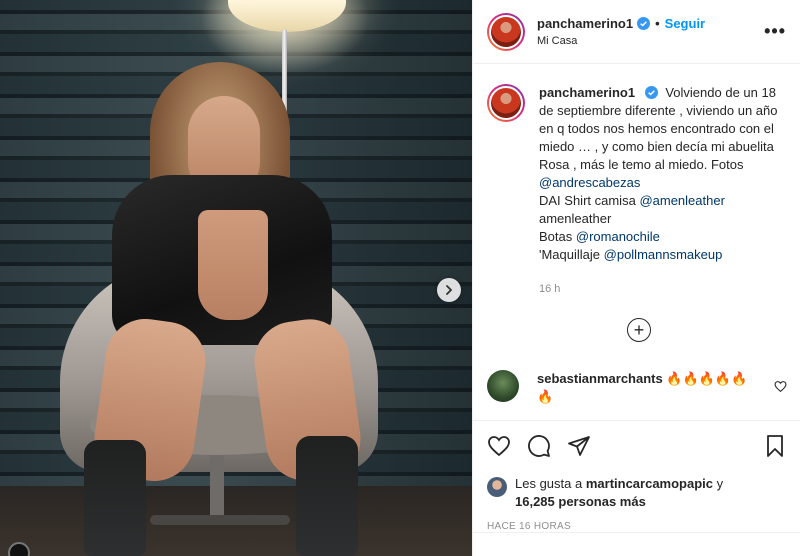 Image resolution: width=800 pixels, height=556 pixels. I want to click on header-username: panchamerino1, so click(585, 23).